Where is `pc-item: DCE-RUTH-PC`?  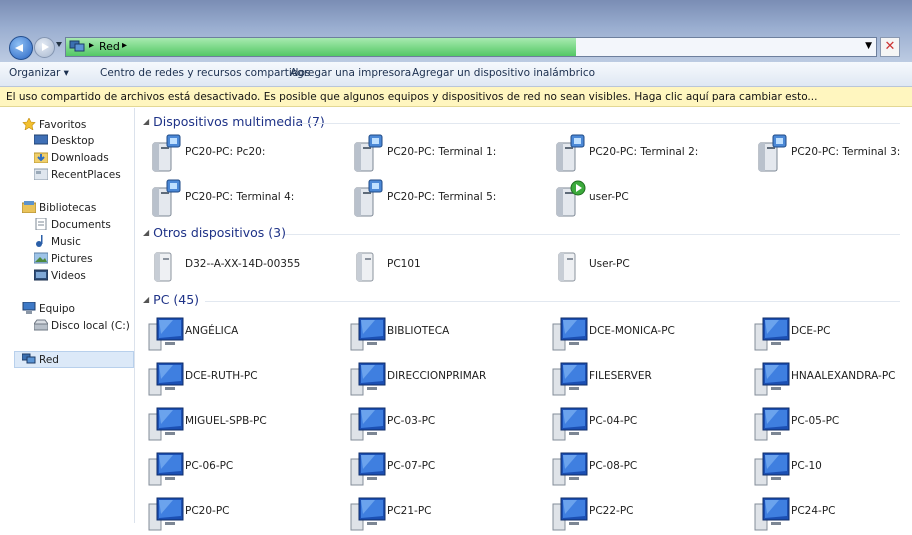
pc-item: DCE-RUTH-PC is located at coordinates (247, 377).